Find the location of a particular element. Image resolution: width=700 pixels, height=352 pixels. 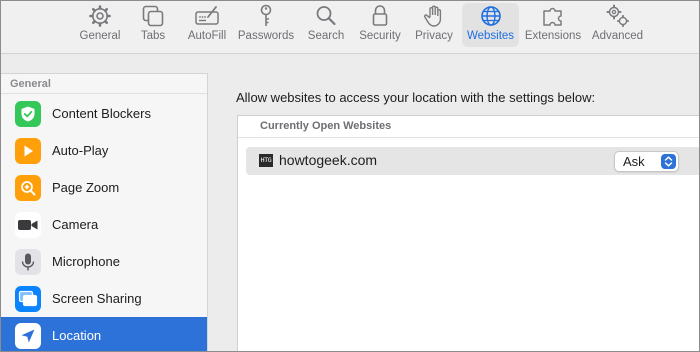

sidebar-item-microphone: Microphone is located at coordinates (104, 261).